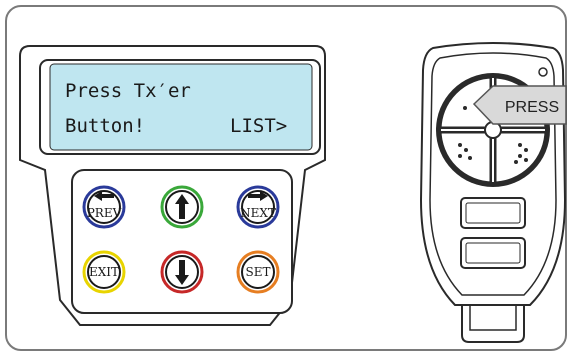 The width and height of the screenshot is (575, 359). What do you see at coordinates (128, 91) in the screenshot?
I see `lcd-line-1: Press Tx′er` at bounding box center [128, 91].